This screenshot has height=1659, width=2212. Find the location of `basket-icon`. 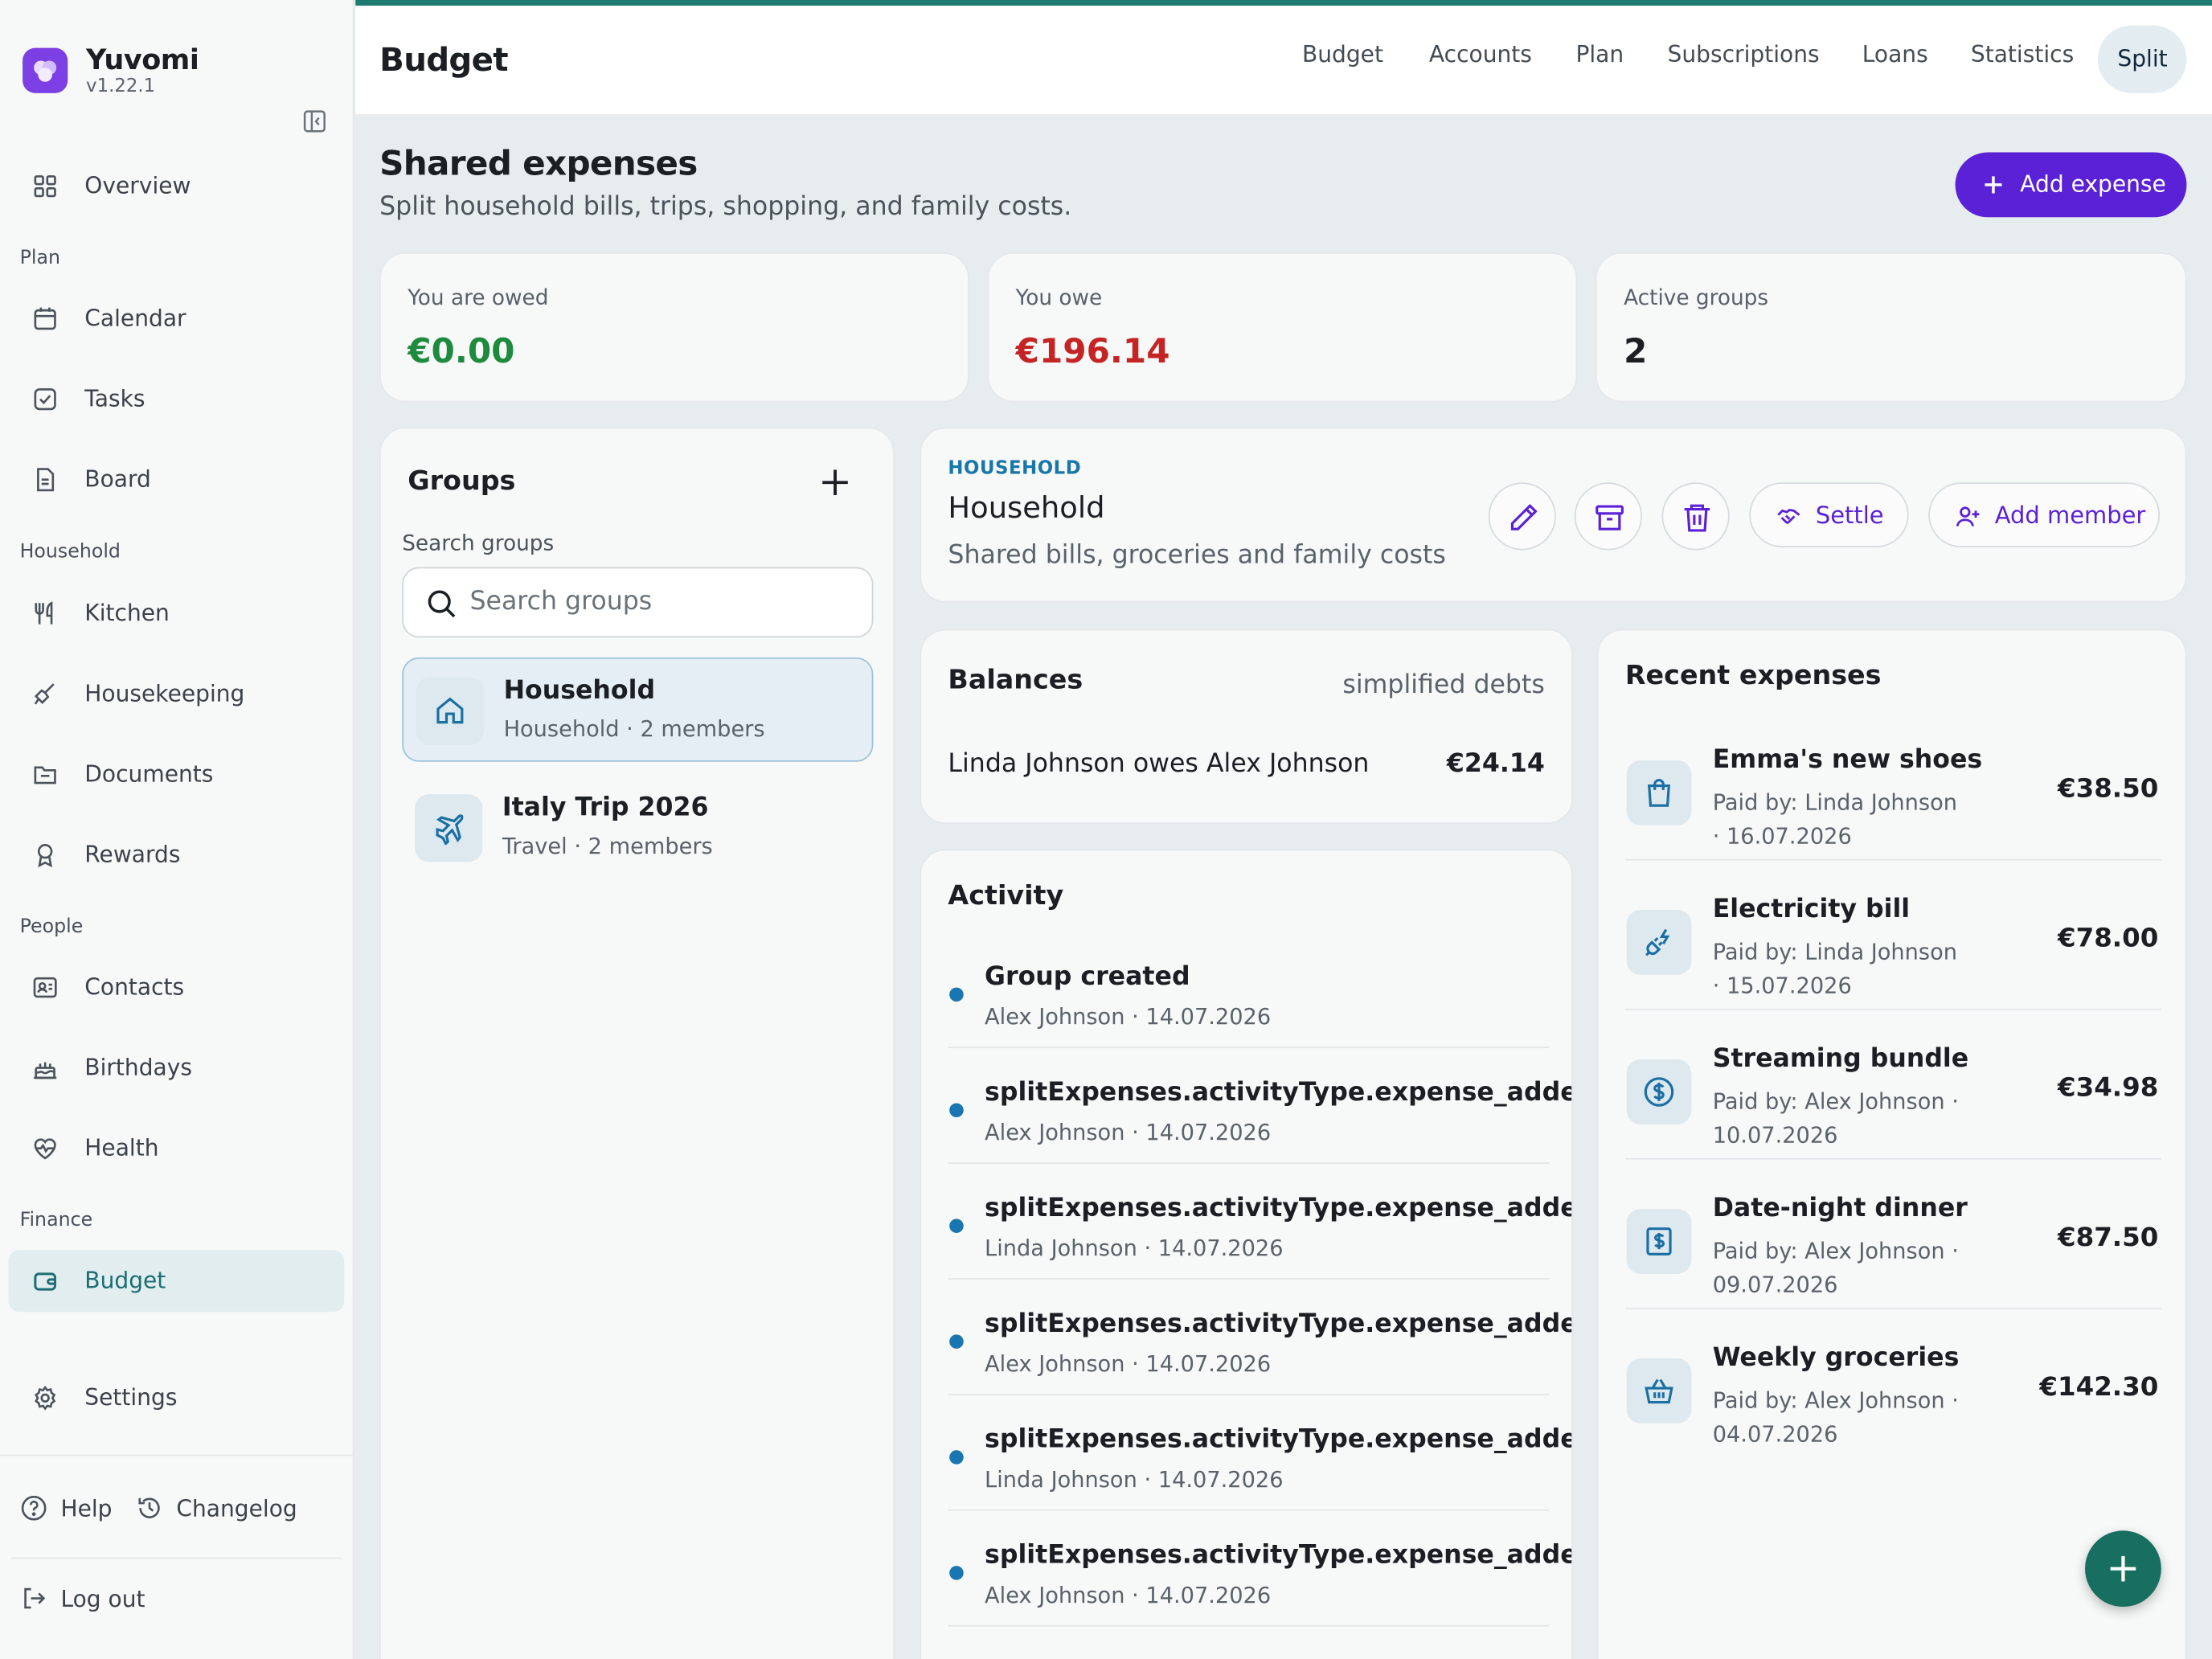

basket-icon is located at coordinates (1659, 1390).